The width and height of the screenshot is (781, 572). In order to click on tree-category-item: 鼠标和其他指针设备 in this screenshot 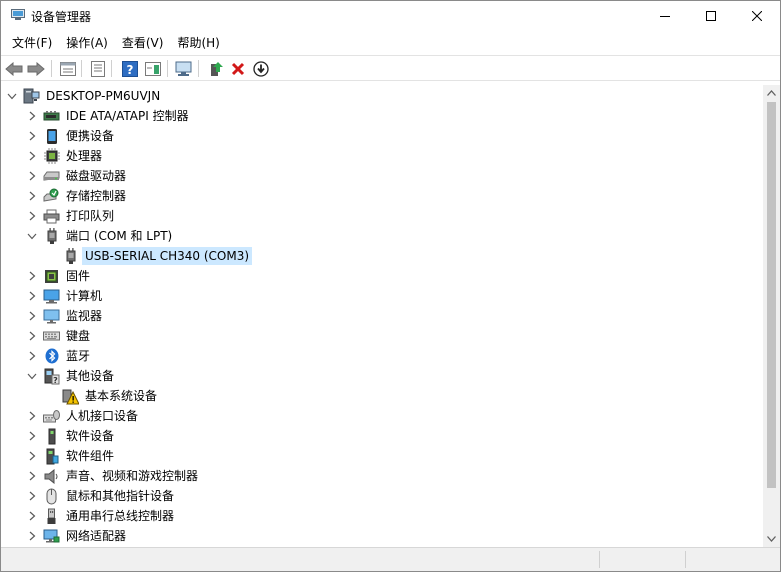, I will do `click(101, 496)`.